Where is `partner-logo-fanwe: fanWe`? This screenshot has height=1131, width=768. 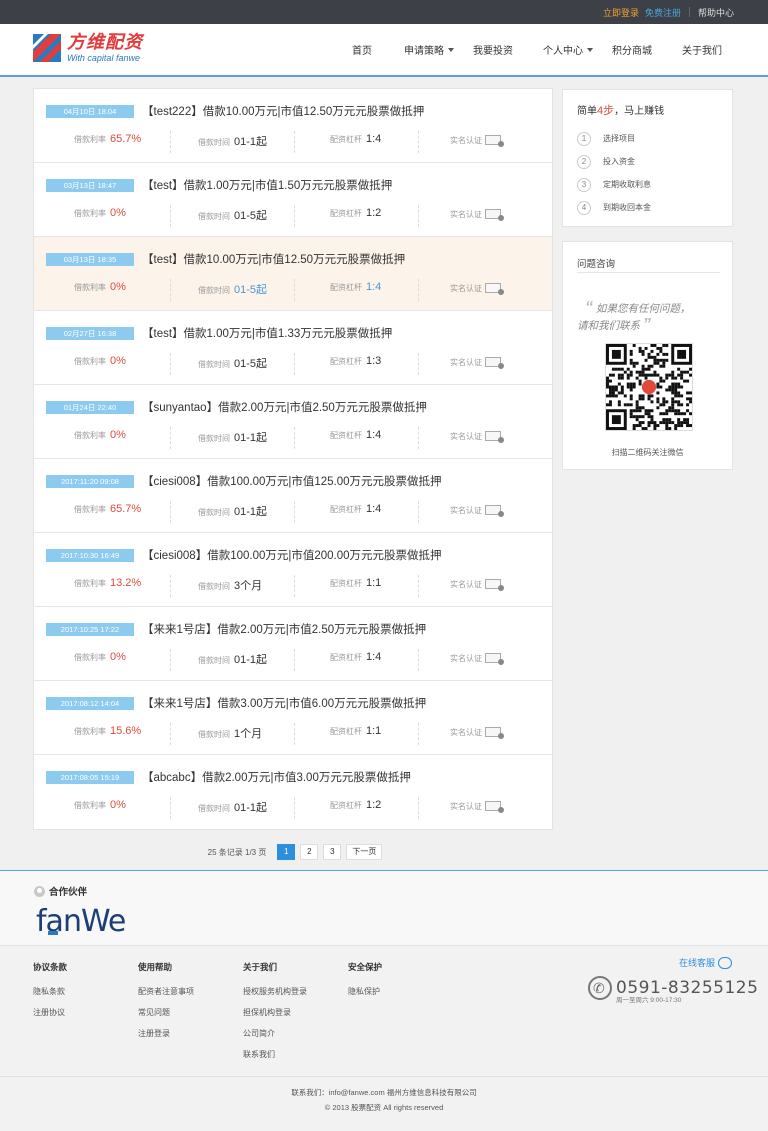
partner-logo-fanwe: fanWe is located at coordinates (81, 923).